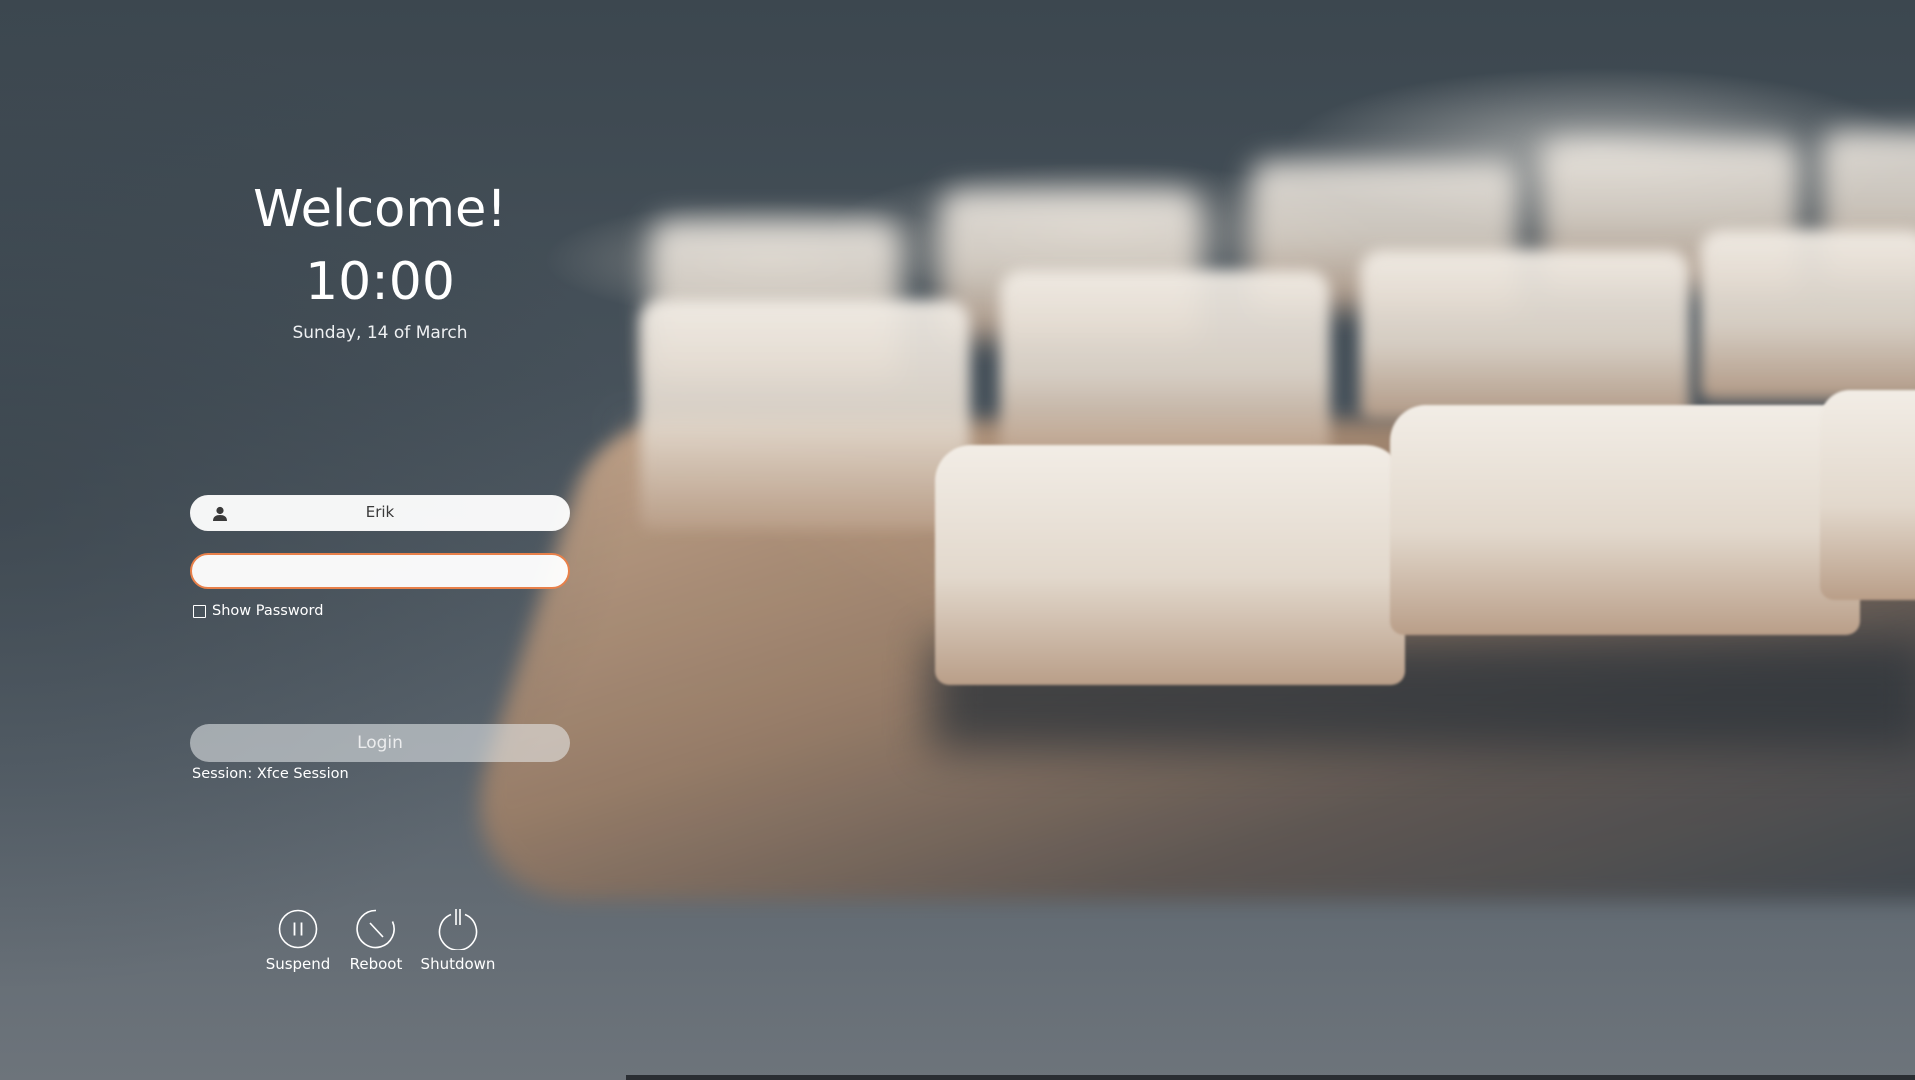 This screenshot has height=1080, width=1915. Describe the element at coordinates (375, 929) in the screenshot. I see `reboot-icon` at that location.